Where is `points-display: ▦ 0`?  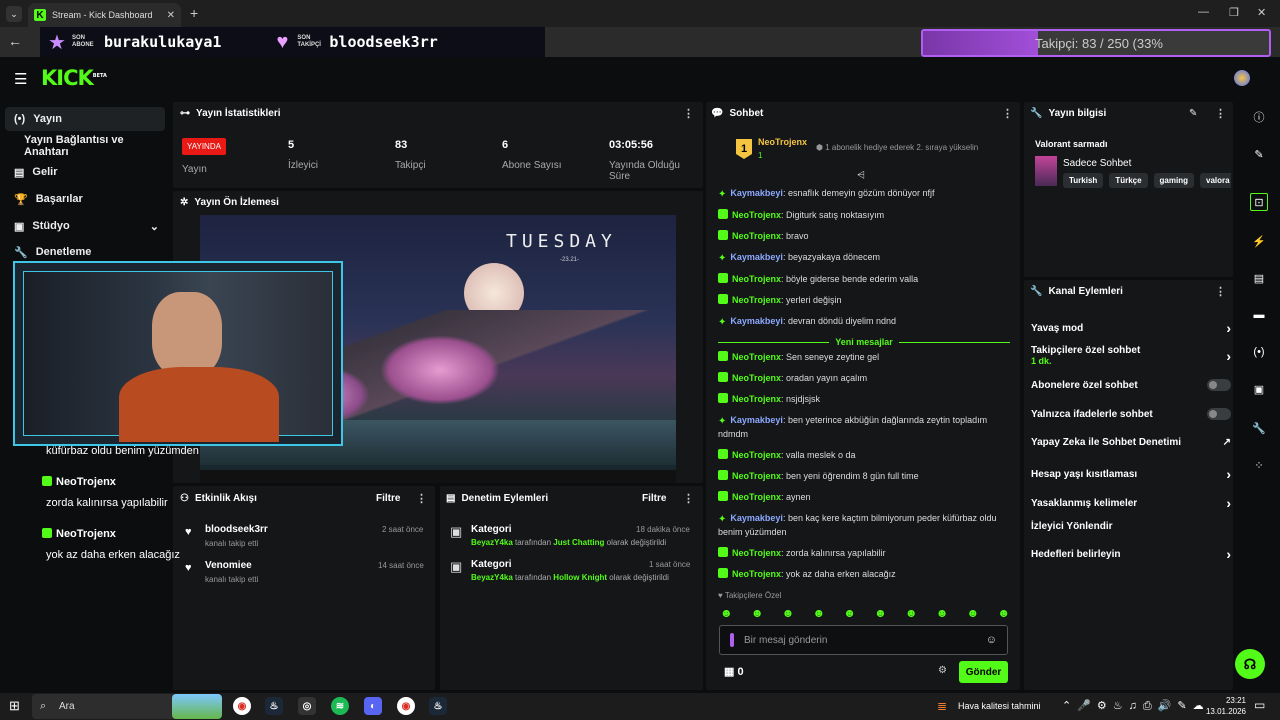 points-display: ▦ 0 is located at coordinates (734, 671).